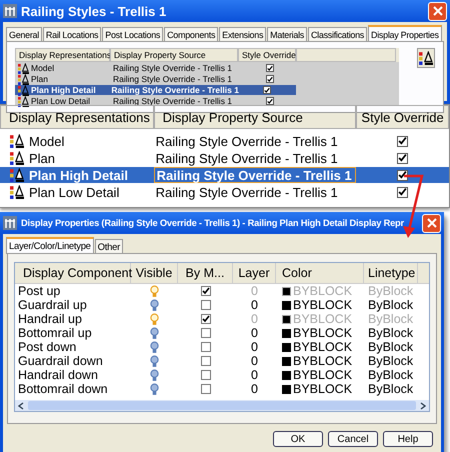  Describe the element at coordinates (154, 273) in the screenshot. I see `column-header: Visible` at that location.